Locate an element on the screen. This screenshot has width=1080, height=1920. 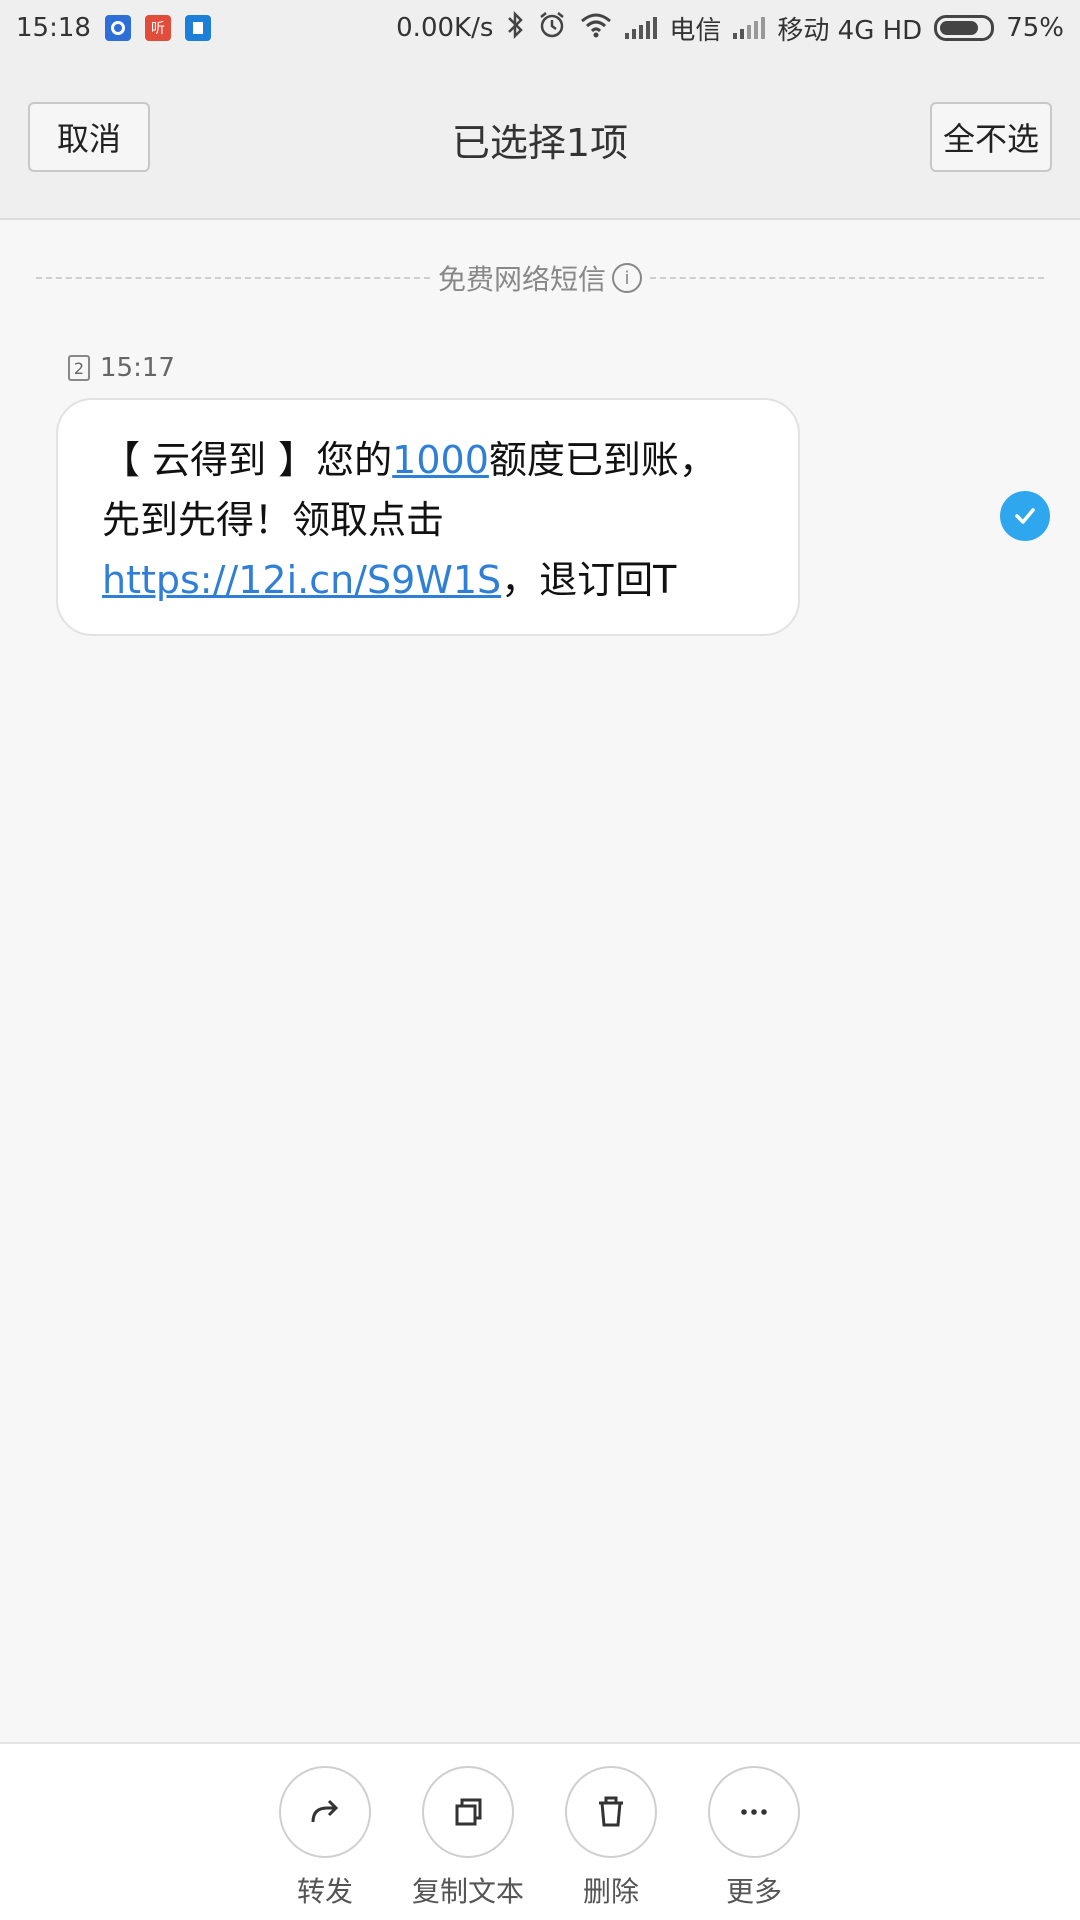
message-time: 15:17 is located at coordinates (137, 368).